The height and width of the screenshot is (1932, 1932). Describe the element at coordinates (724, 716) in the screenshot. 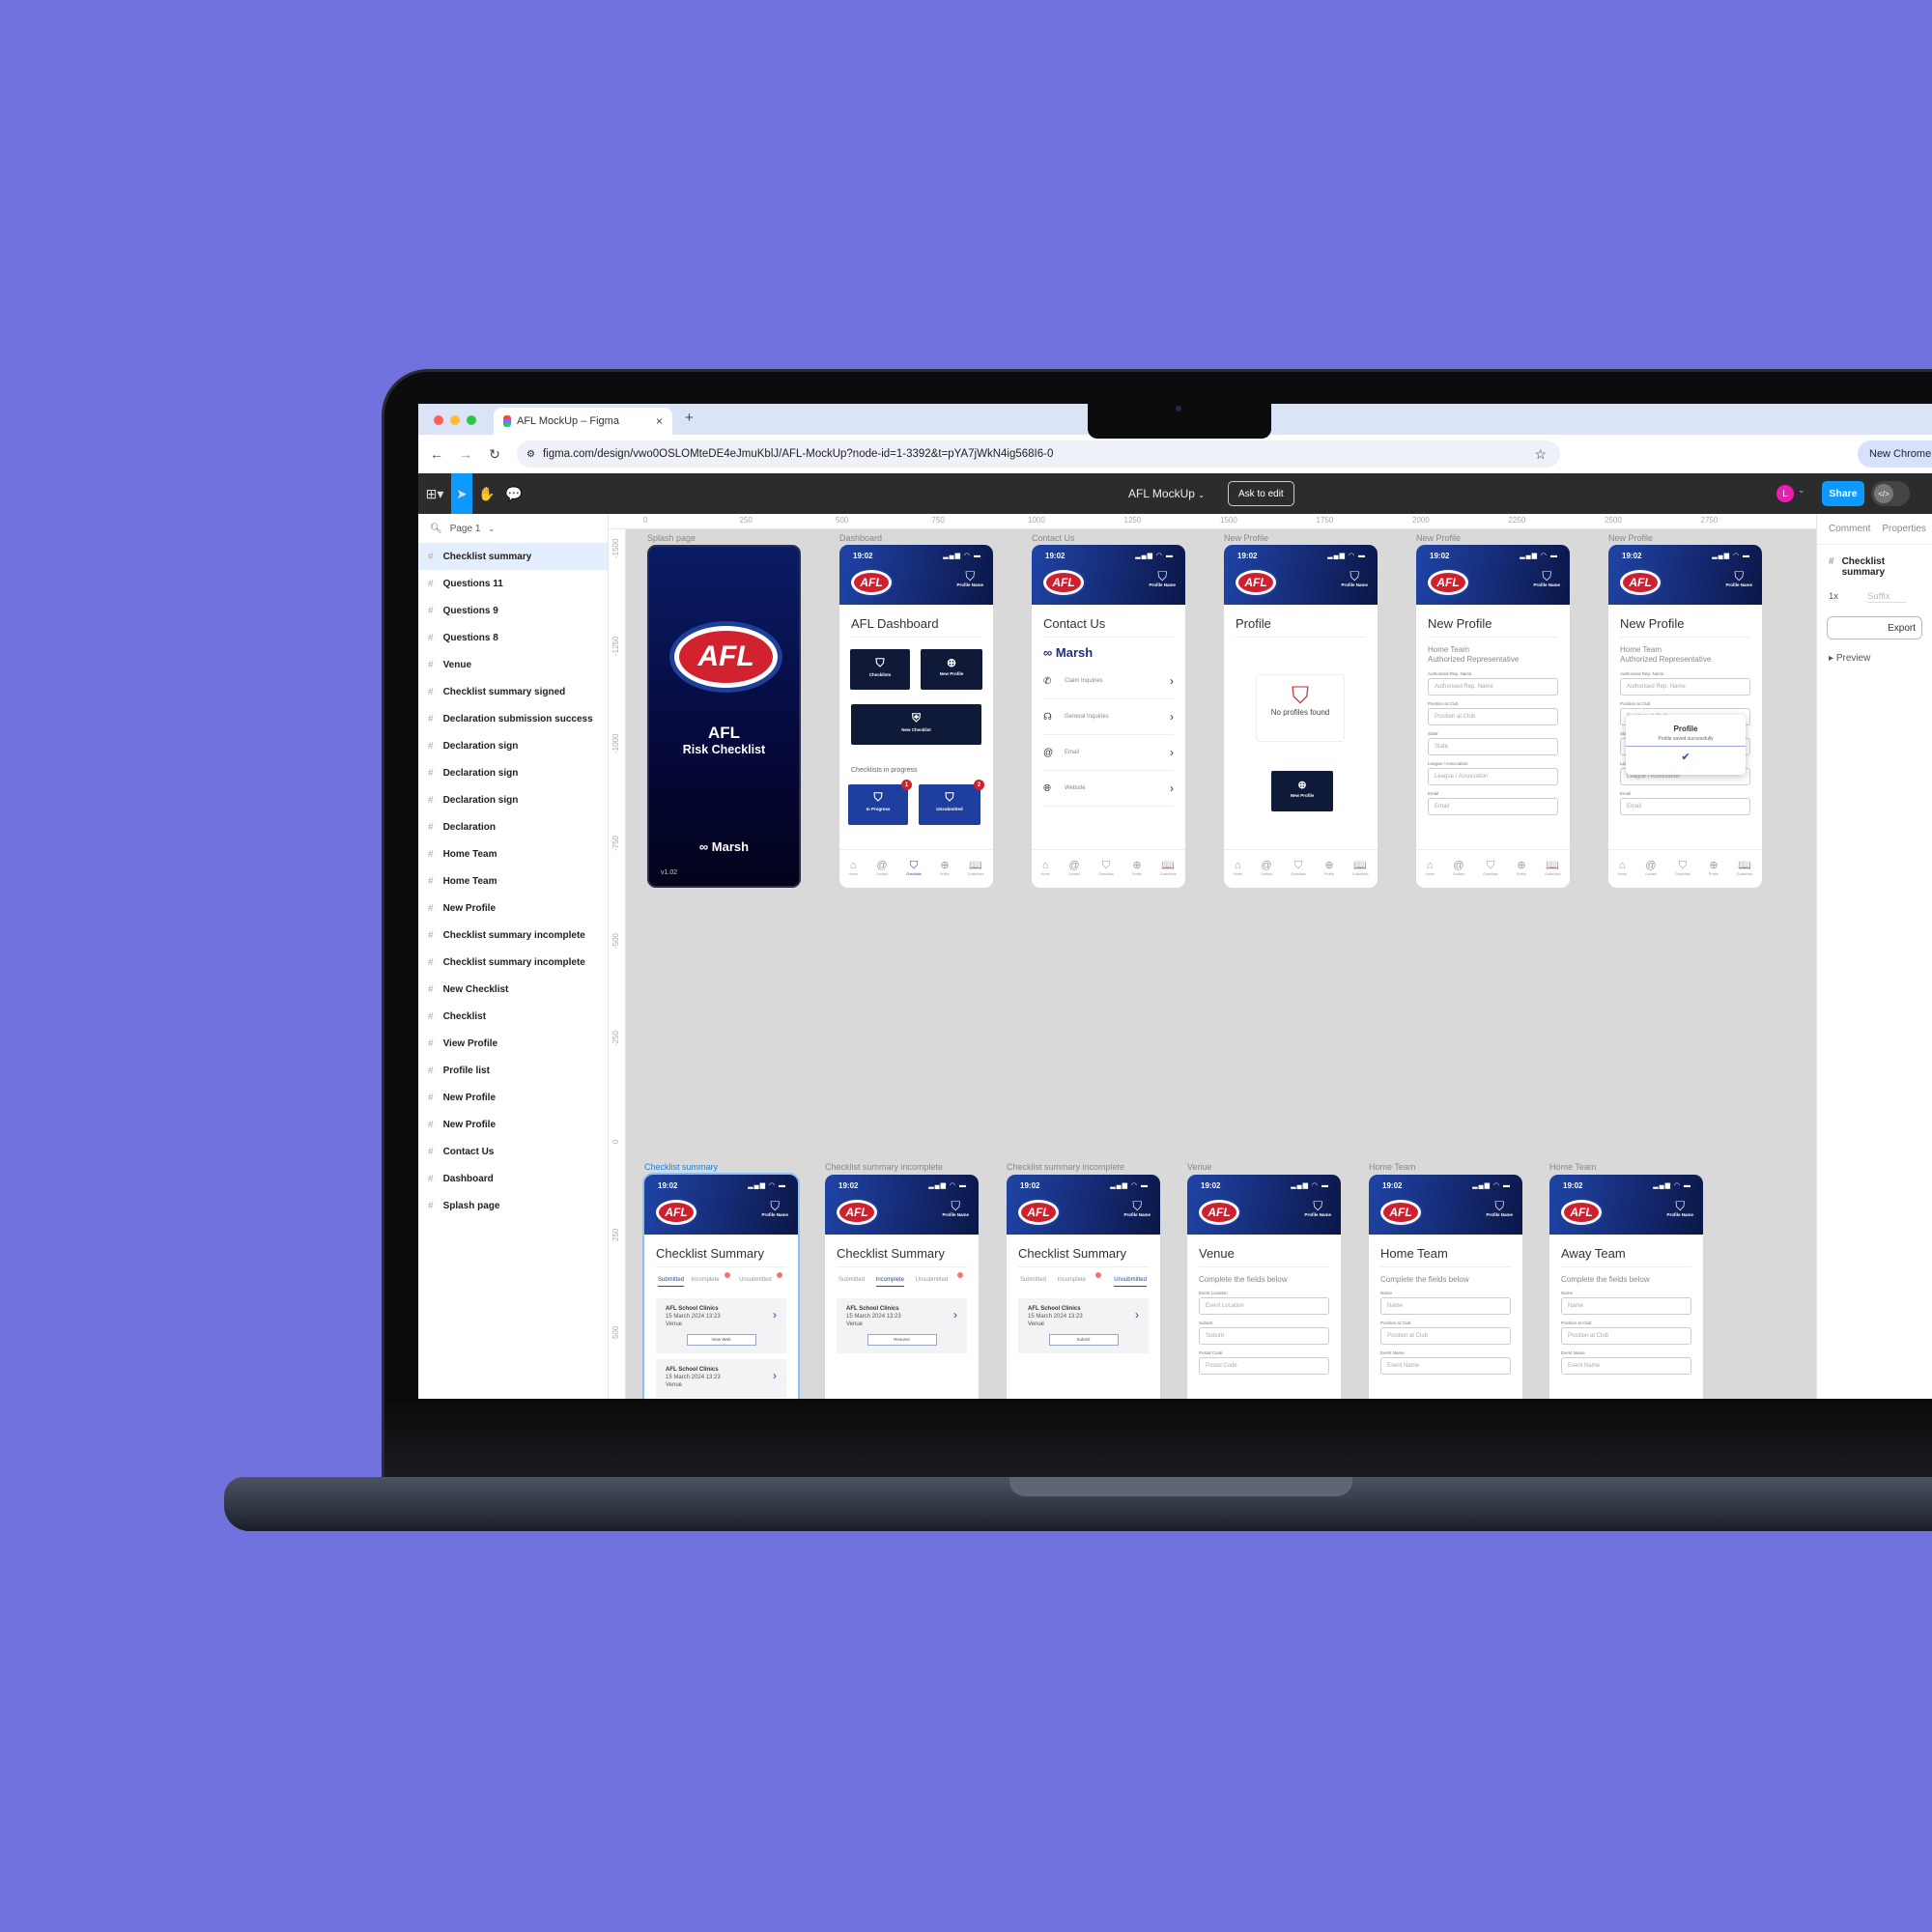

I see `splash-frame: AFL AFL Risk Checklist ∞ Marsh v1.02` at that location.